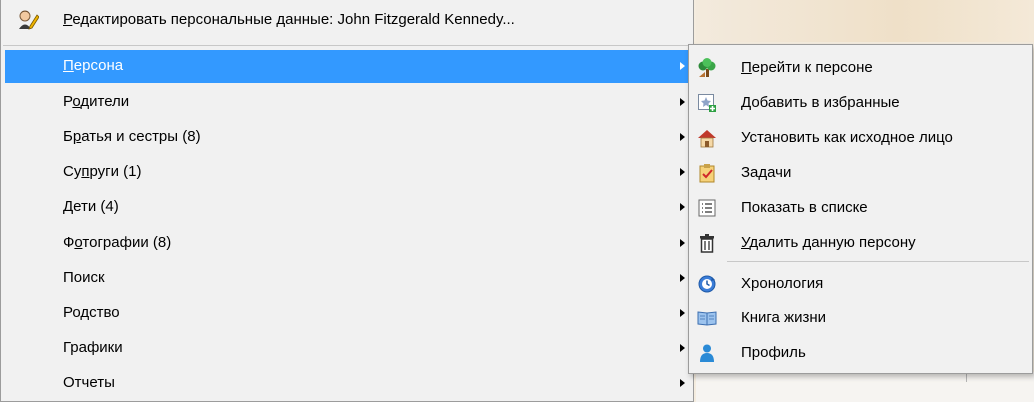 The height and width of the screenshot is (402, 1034). I want to click on tree-icon, so click(707, 68).